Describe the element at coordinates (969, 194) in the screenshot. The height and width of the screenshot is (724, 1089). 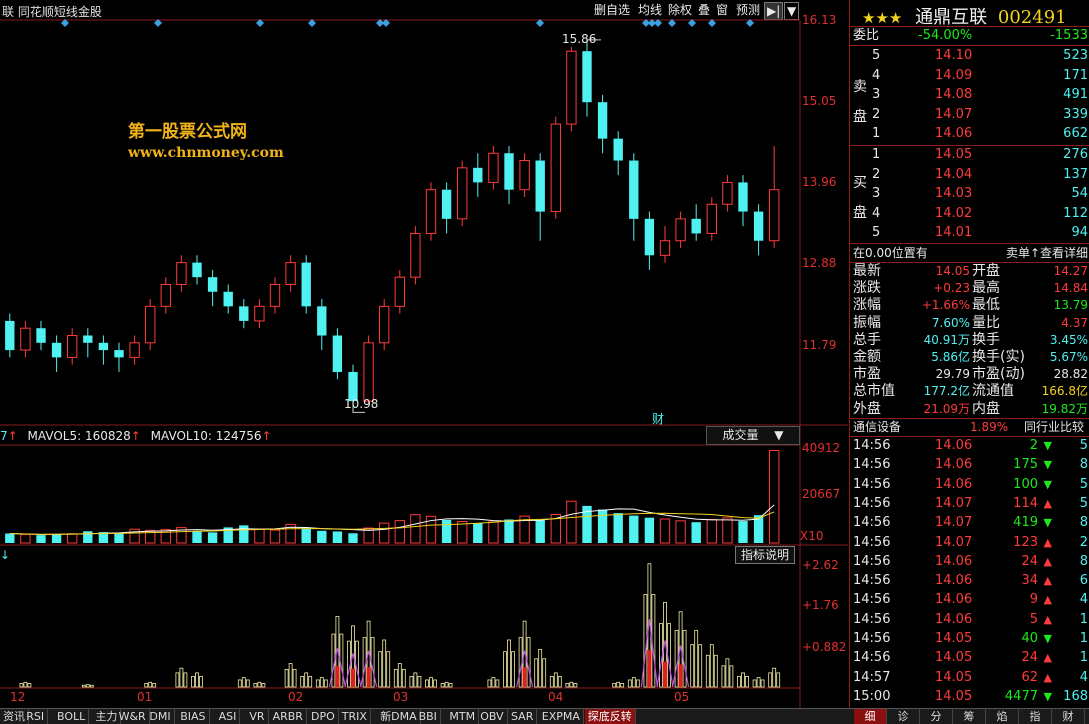
I see `buy-order-row: 3 14.03 54` at that location.